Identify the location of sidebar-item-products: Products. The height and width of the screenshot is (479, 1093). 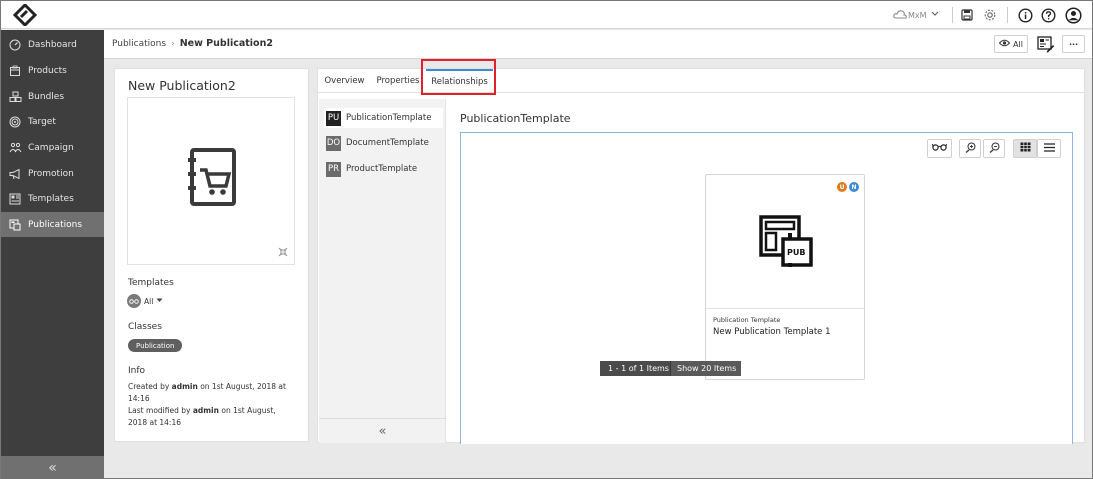
(52, 70).